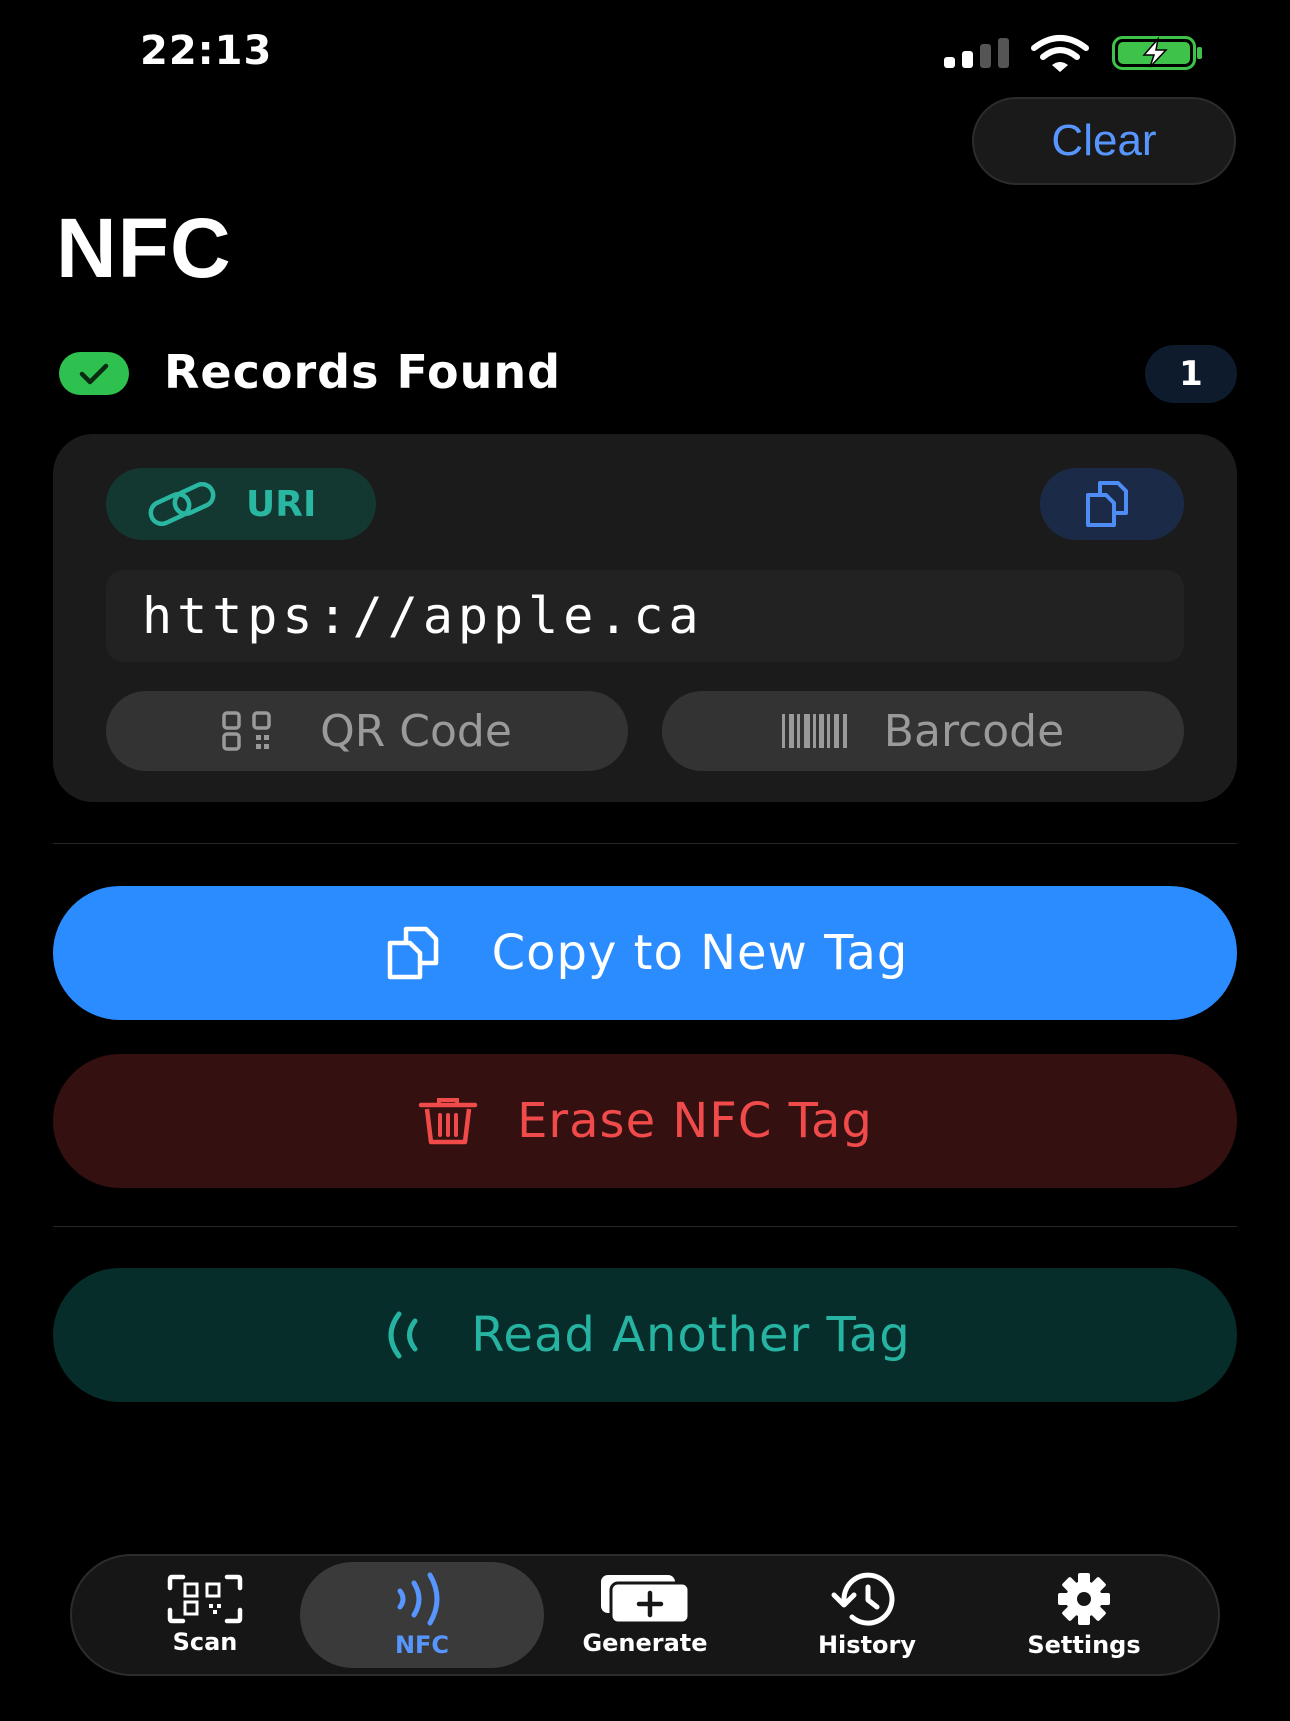  I want to click on wifi-icon, so click(1060, 53).